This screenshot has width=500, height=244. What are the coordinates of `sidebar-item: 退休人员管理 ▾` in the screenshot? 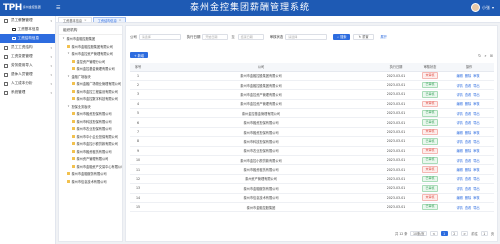 It's located at (27, 74).